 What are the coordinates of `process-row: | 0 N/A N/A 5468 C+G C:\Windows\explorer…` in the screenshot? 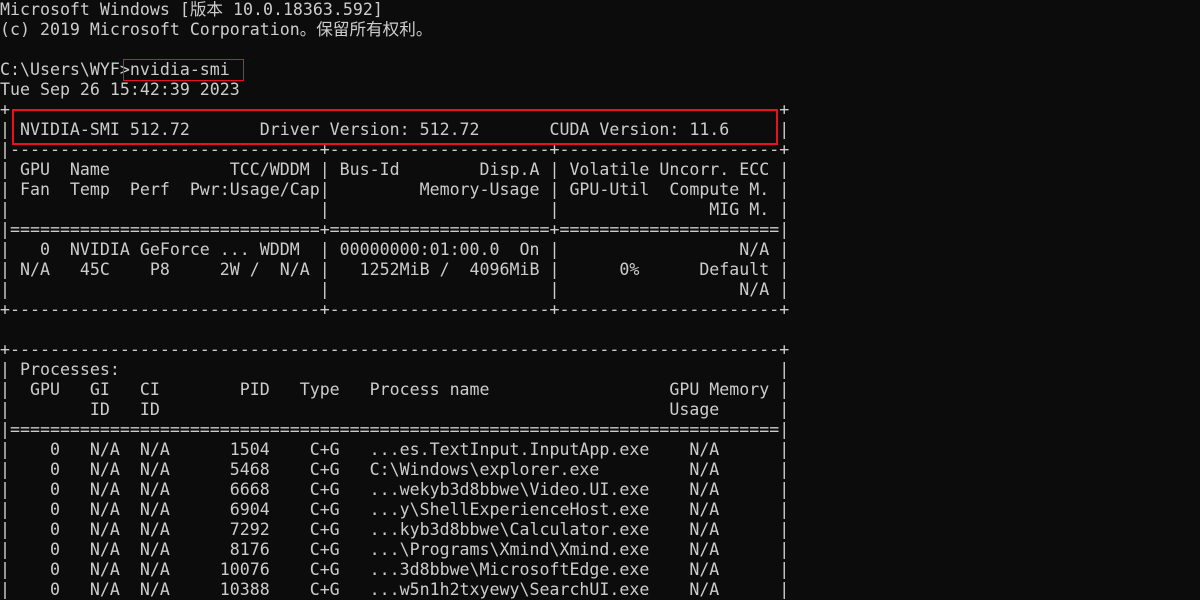 It's located at (395, 469).